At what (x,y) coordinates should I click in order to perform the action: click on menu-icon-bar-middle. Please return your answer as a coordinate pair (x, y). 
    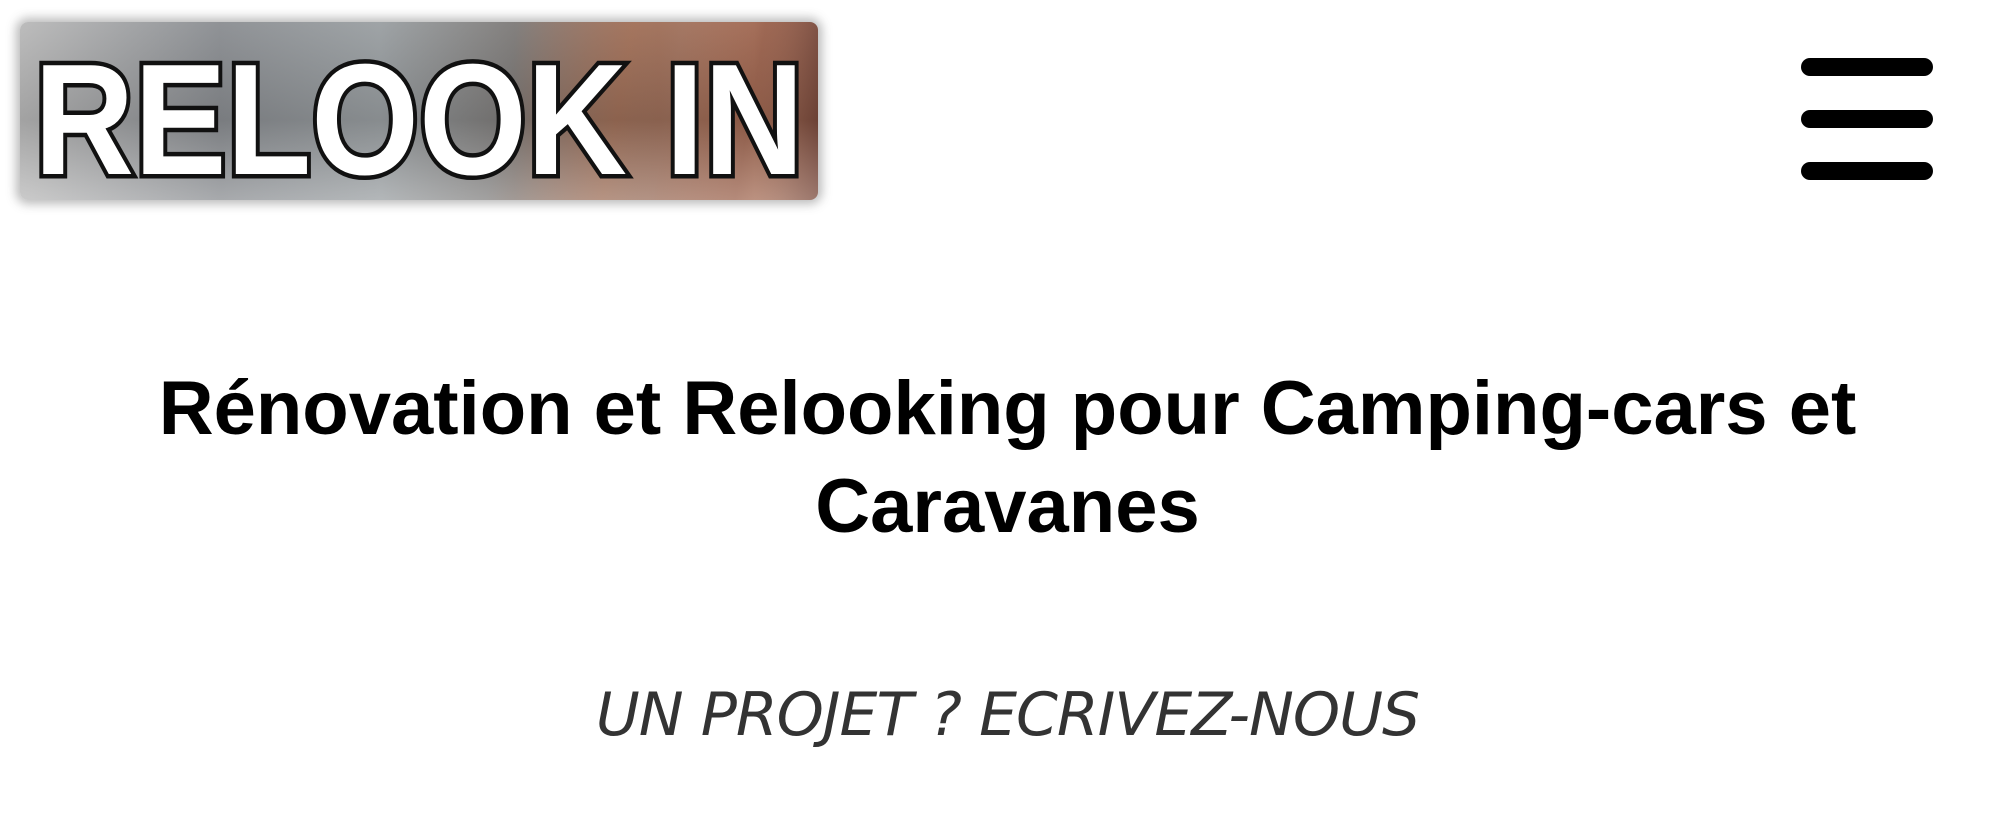
    Looking at the image, I should click on (1867, 119).